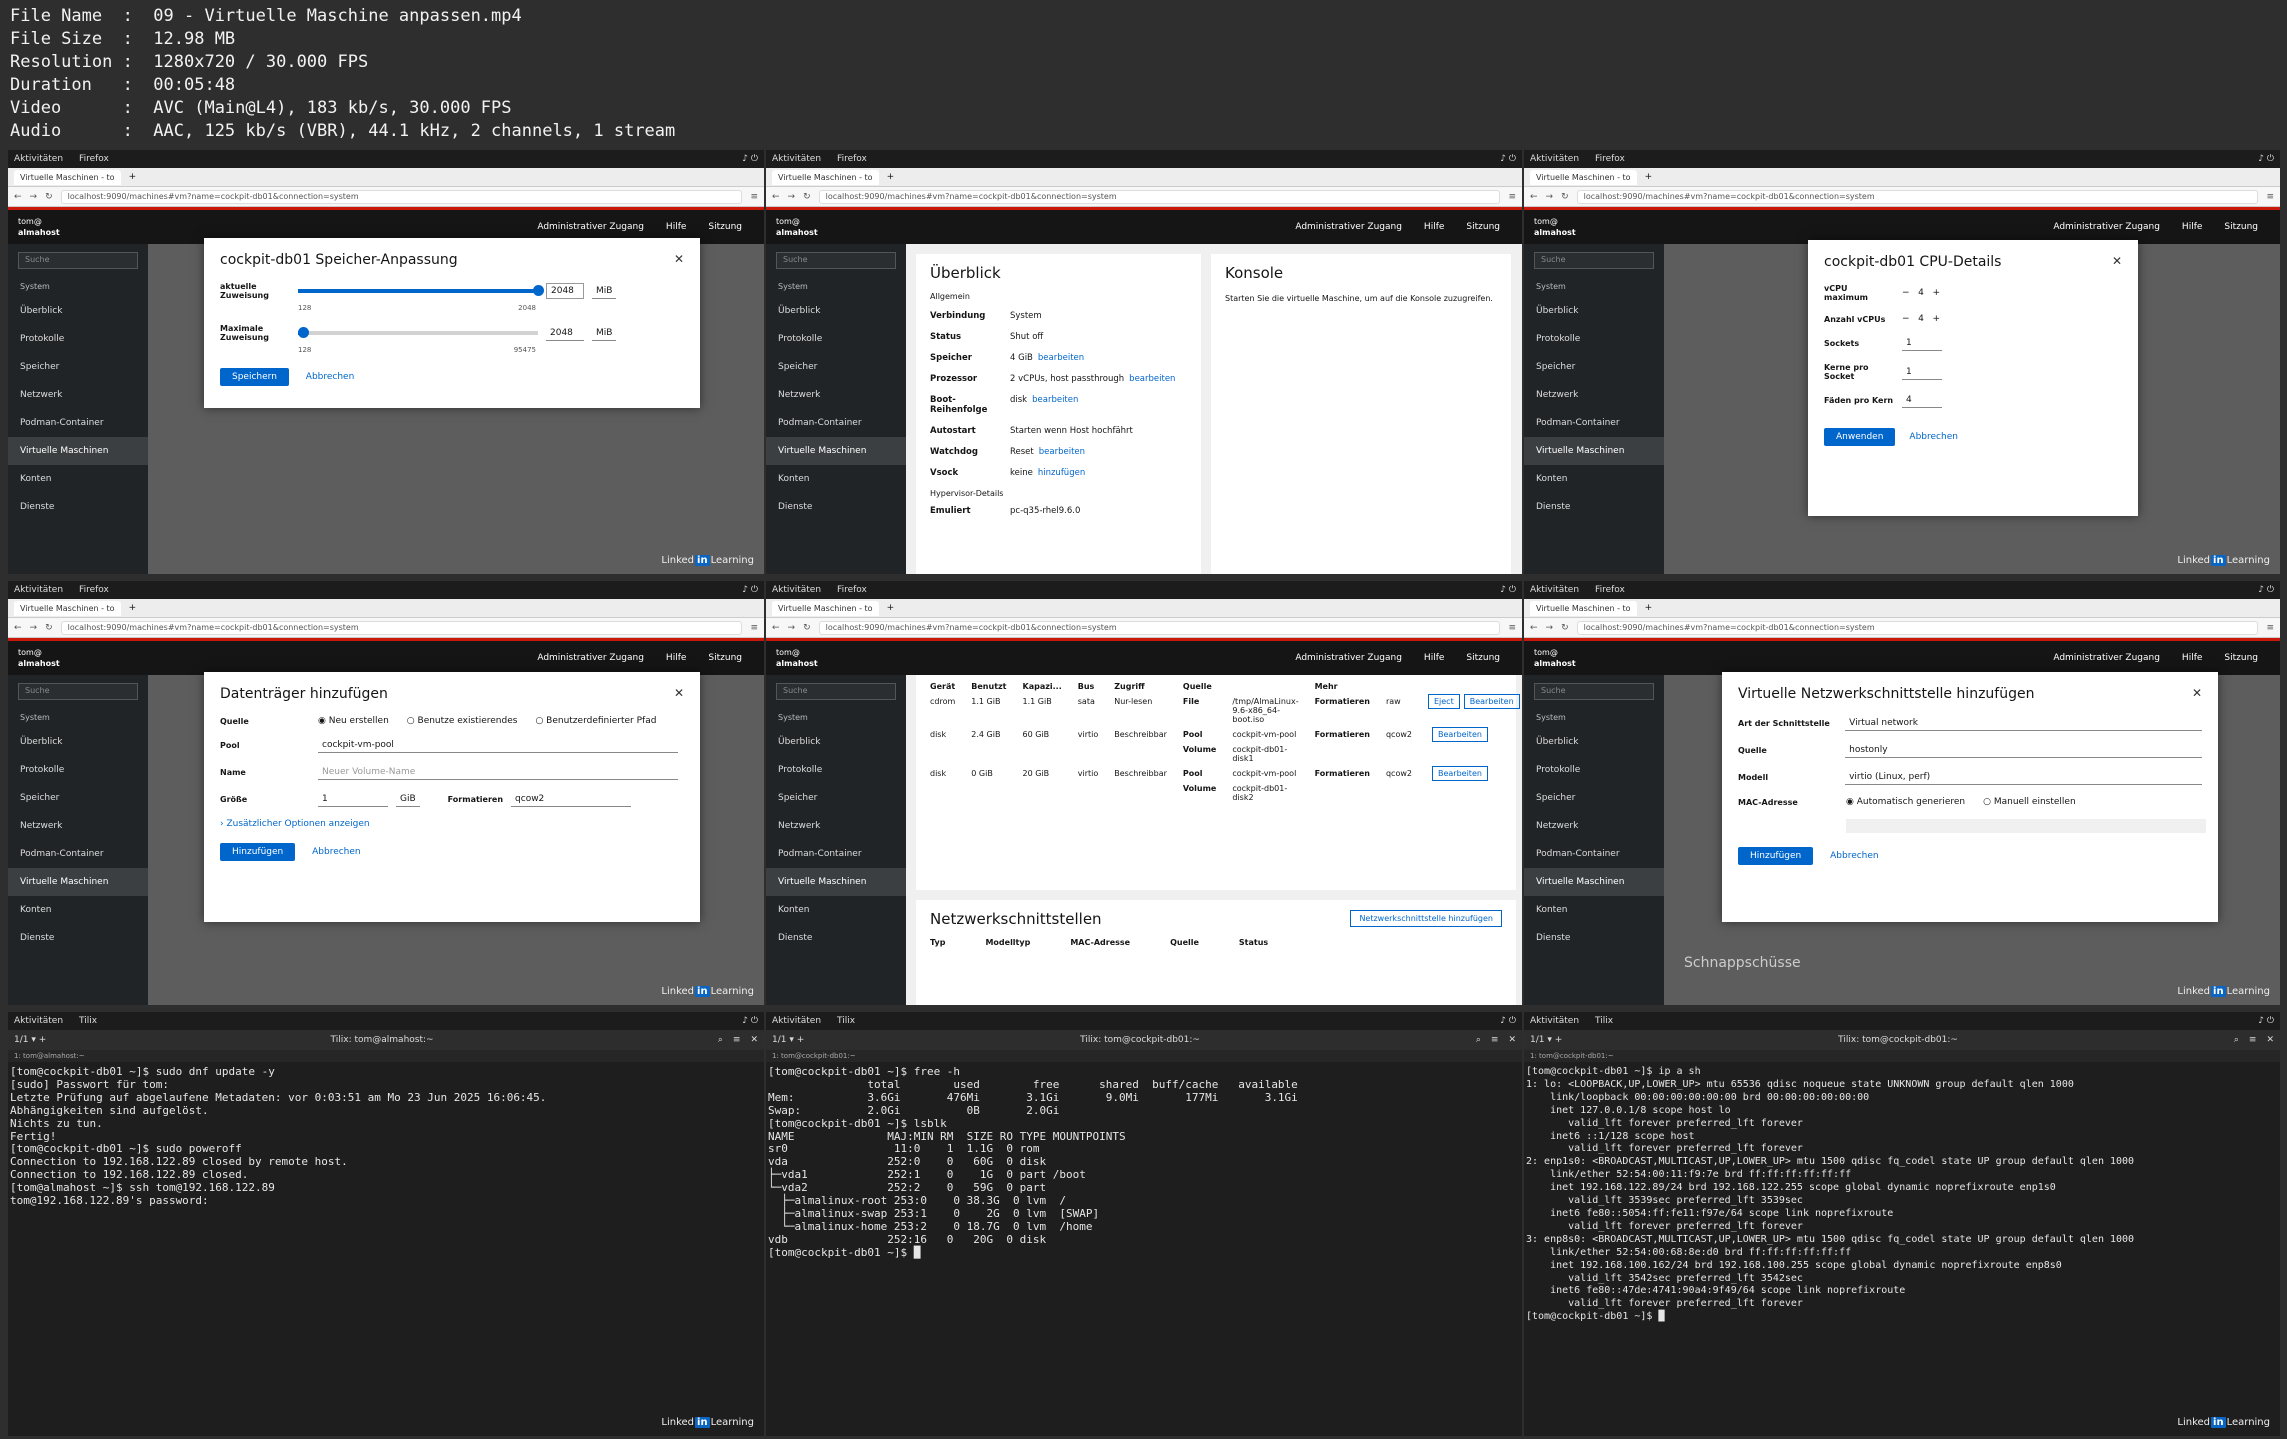 This screenshot has height=1439, width=2287. I want to click on more-options-toggle: › Zusätzlicher Optionen anzeigen, so click(452, 824).